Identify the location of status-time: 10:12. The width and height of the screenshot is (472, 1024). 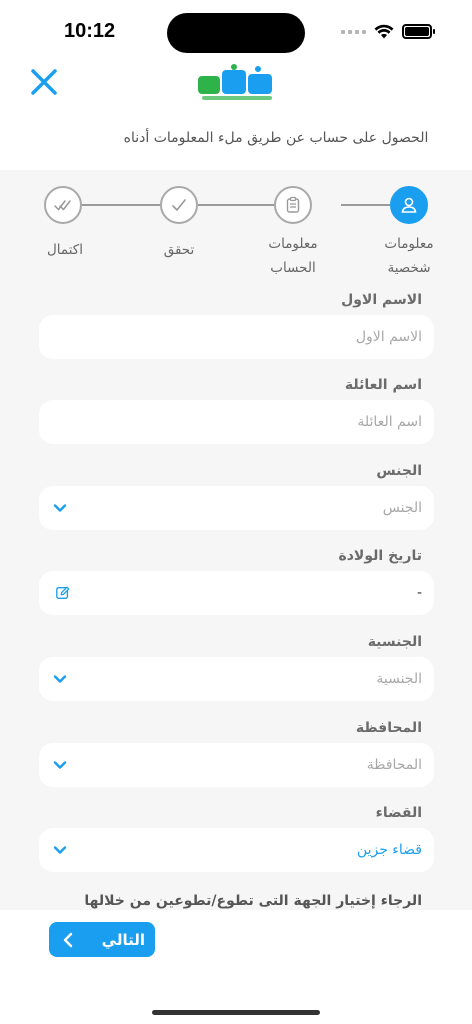
(90, 31).